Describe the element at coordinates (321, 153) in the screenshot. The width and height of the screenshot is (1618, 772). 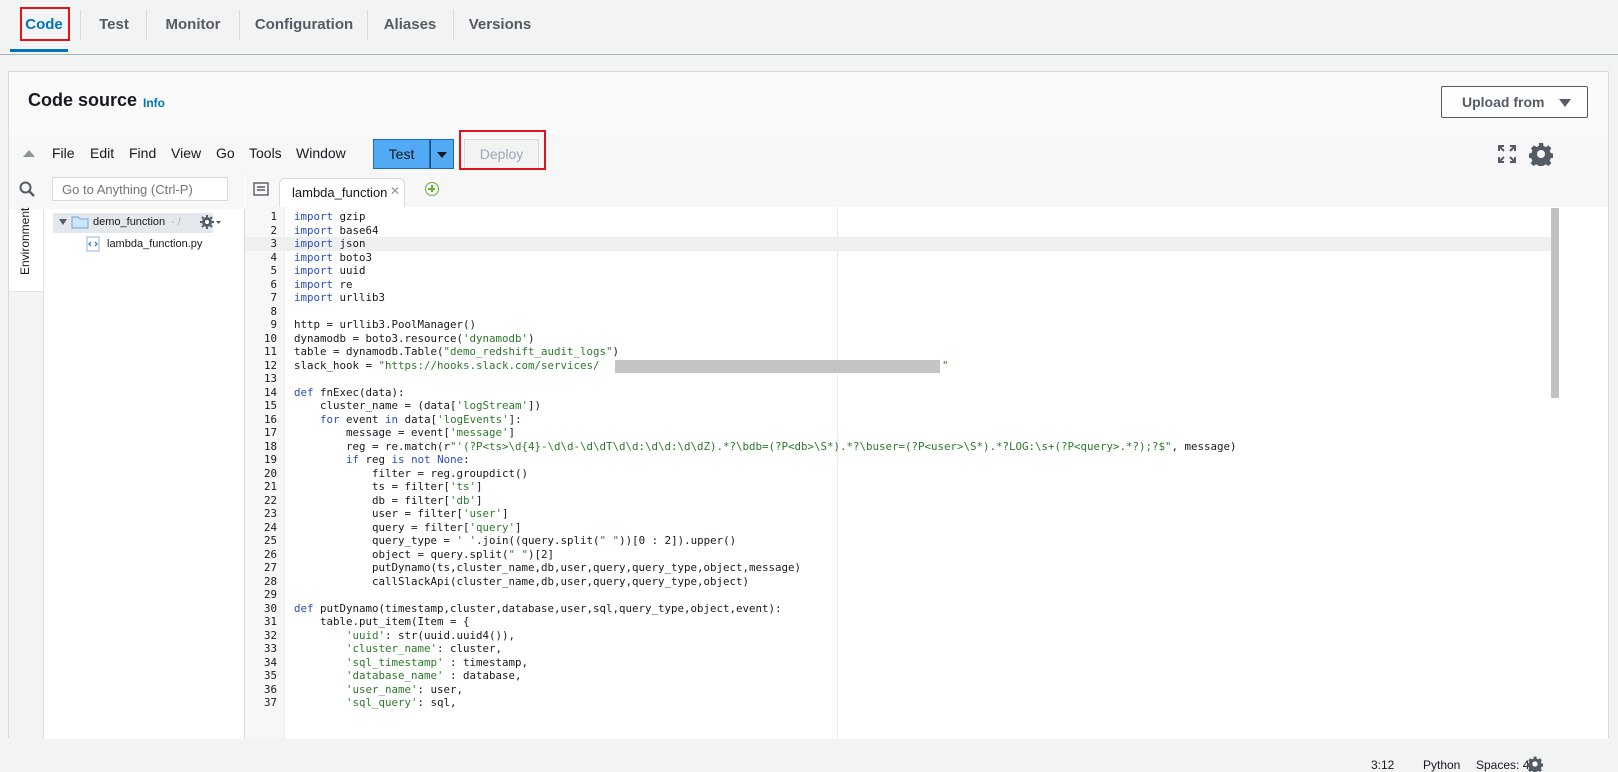
I see `menu-window: Window` at that location.